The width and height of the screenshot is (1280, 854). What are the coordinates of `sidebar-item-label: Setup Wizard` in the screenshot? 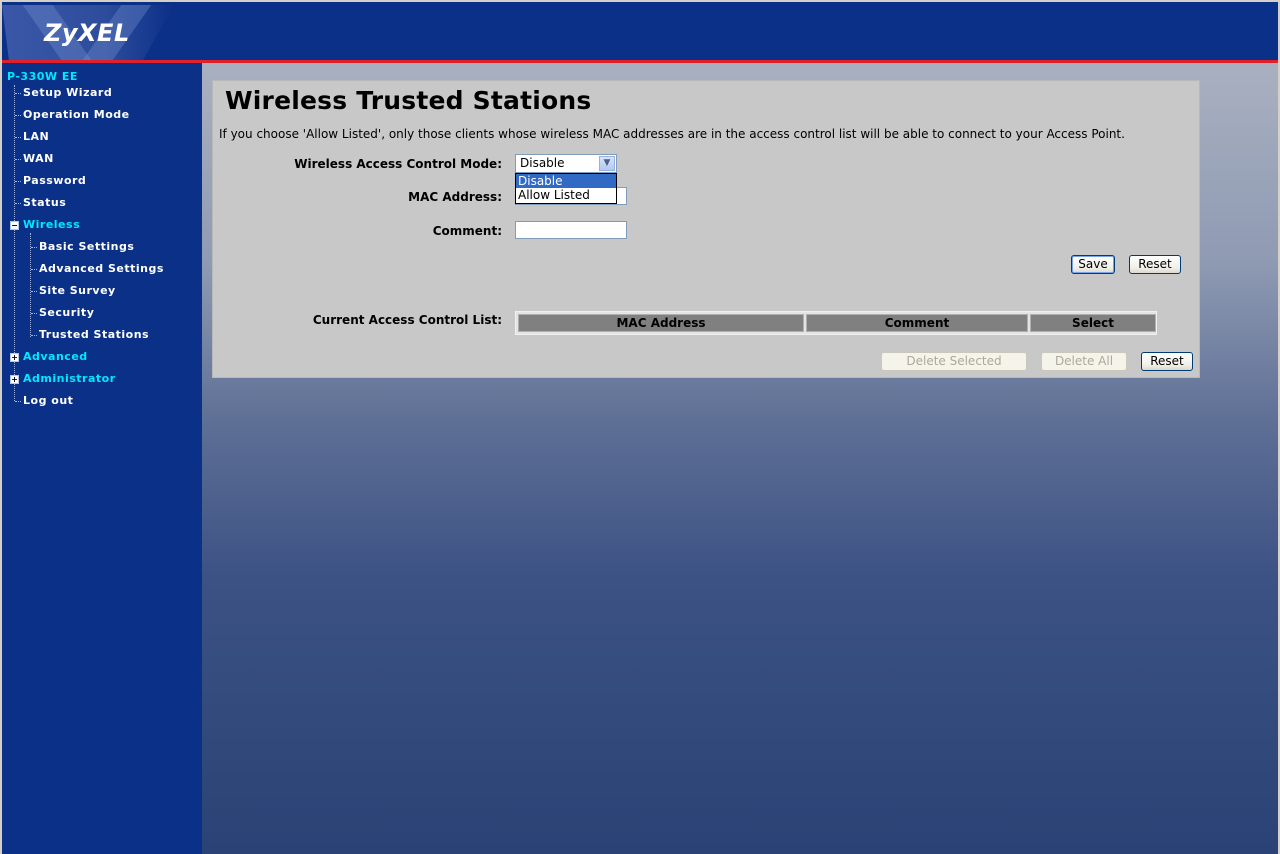 It's located at (68, 92).